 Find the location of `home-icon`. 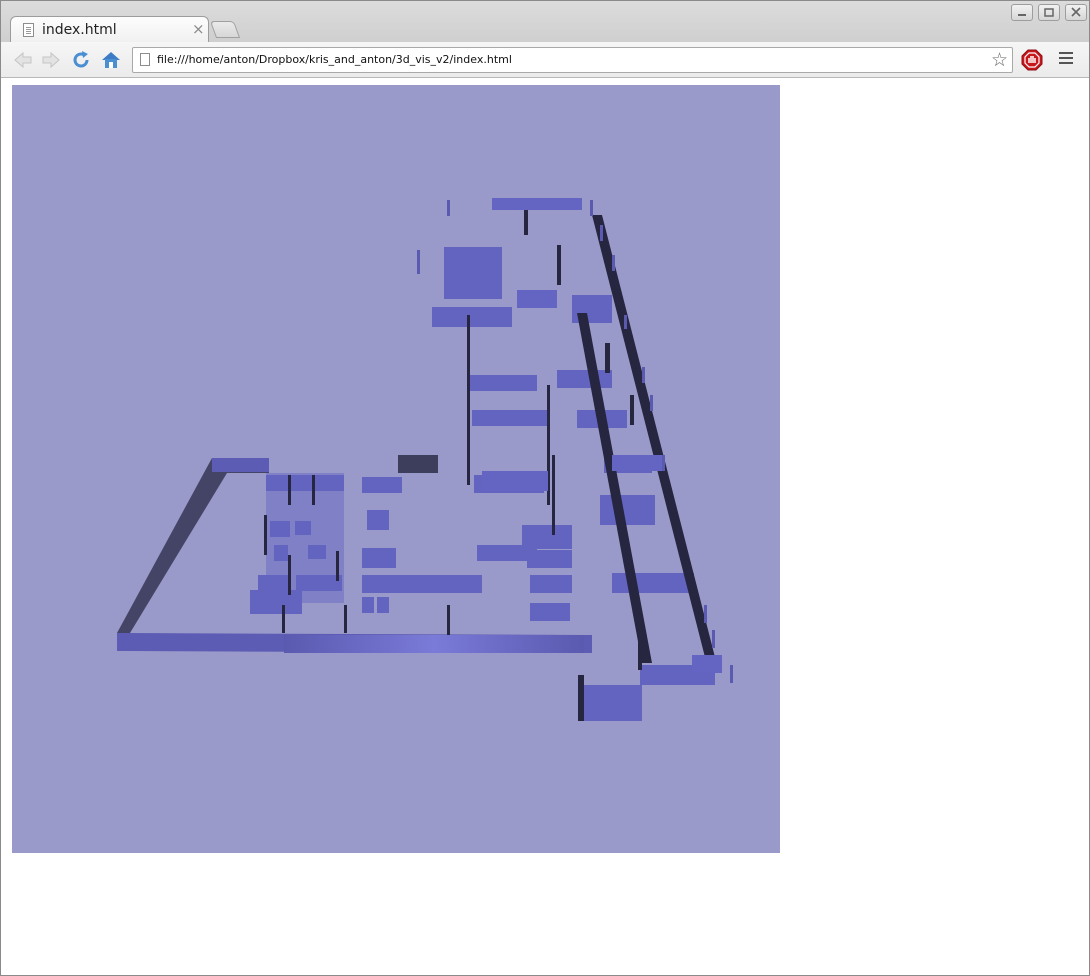

home-icon is located at coordinates (111, 60).